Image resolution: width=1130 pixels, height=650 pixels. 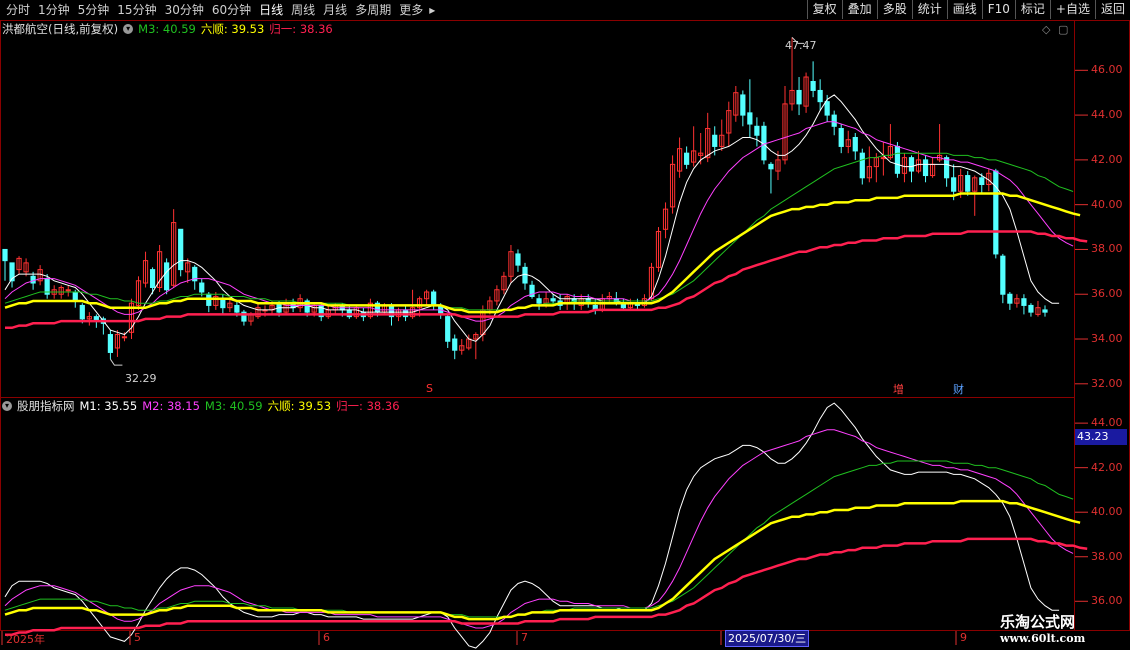 I want to click on current-value-box: 43.23, so click(x=1101, y=437).